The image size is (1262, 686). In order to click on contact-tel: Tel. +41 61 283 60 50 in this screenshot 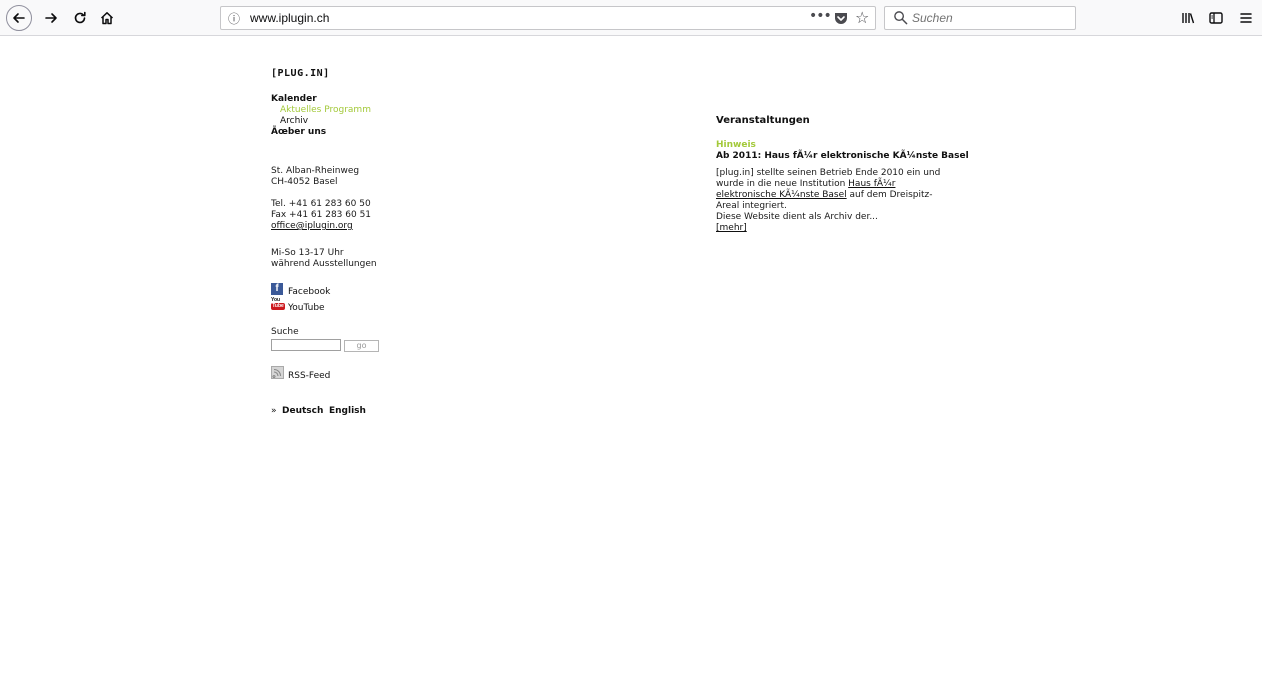, I will do `click(321, 204)`.